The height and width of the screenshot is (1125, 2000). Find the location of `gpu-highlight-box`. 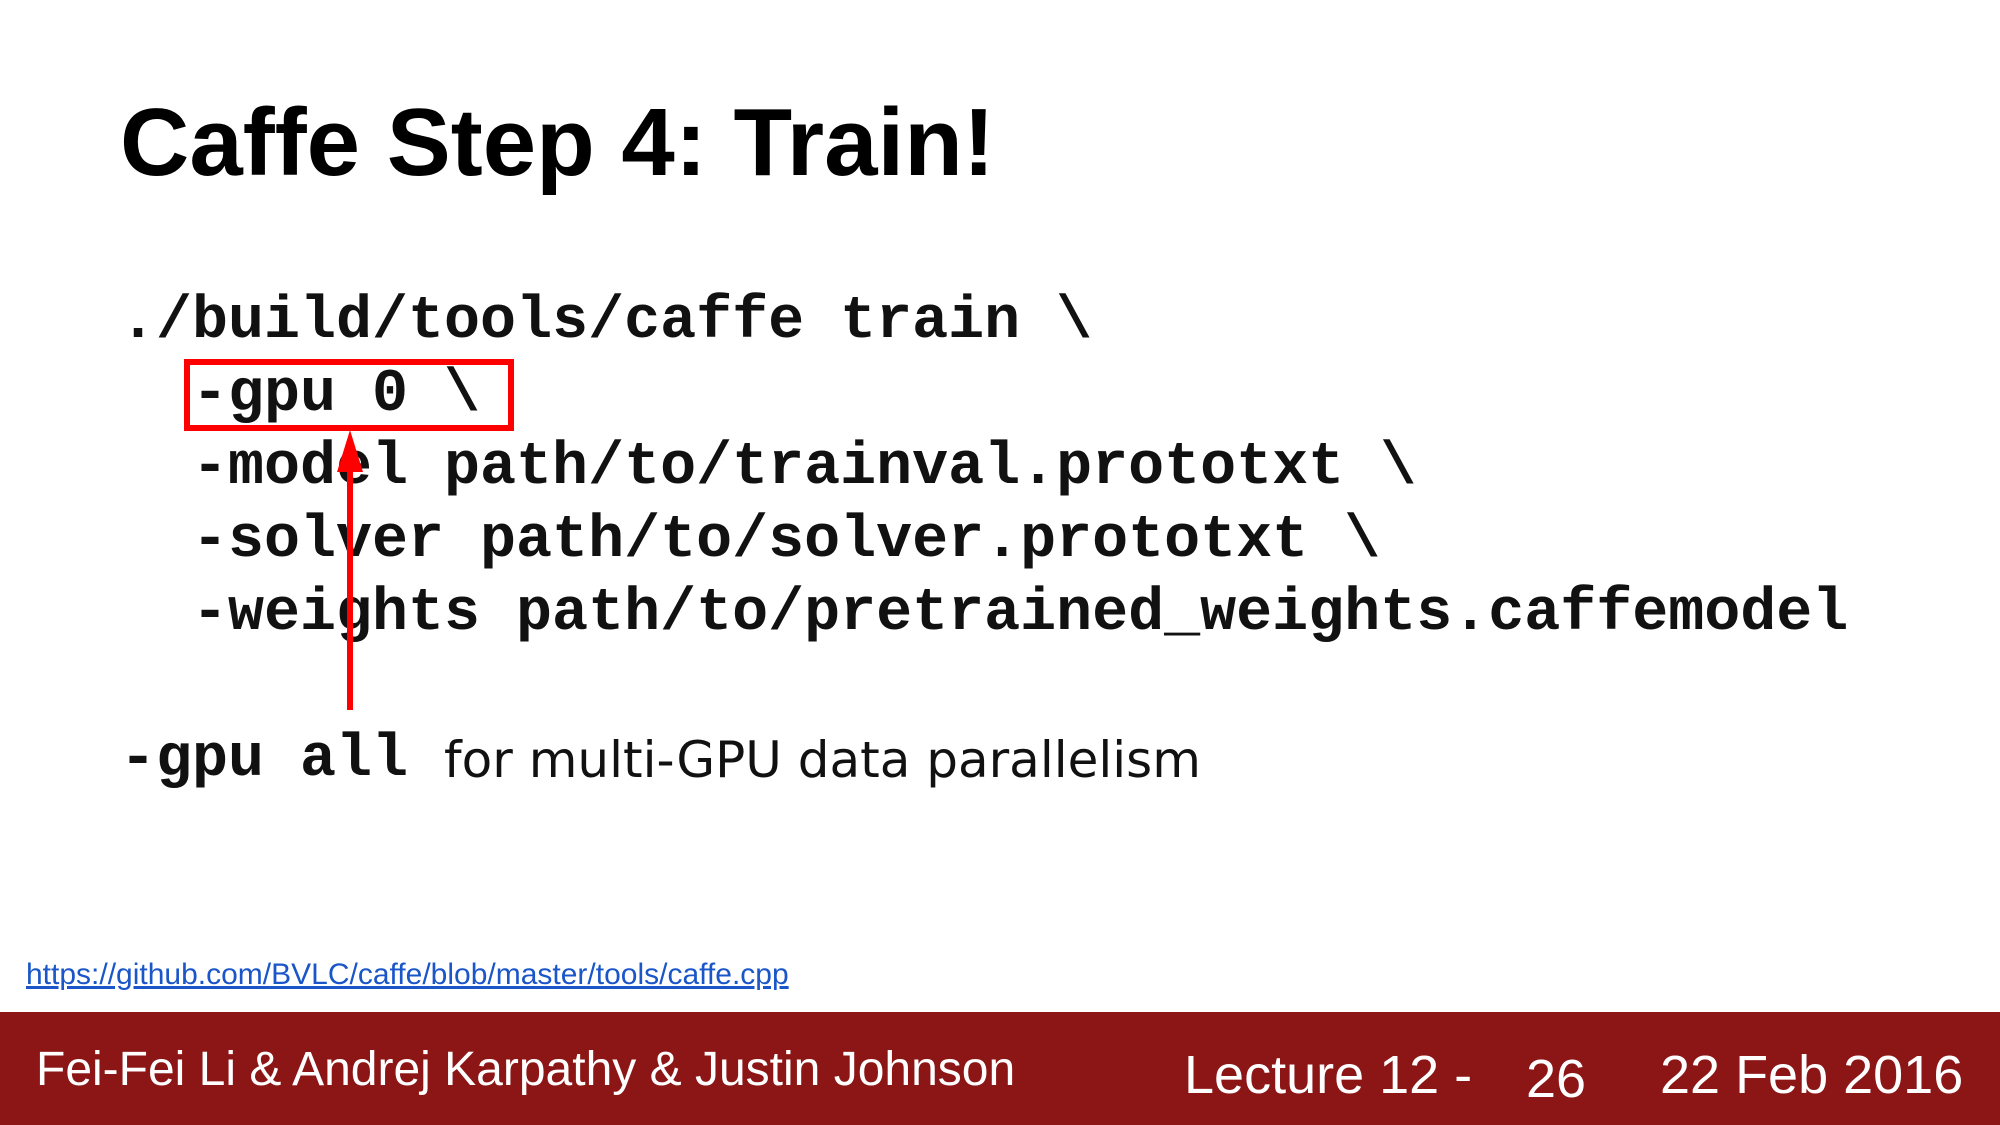

gpu-highlight-box is located at coordinates (349, 395).